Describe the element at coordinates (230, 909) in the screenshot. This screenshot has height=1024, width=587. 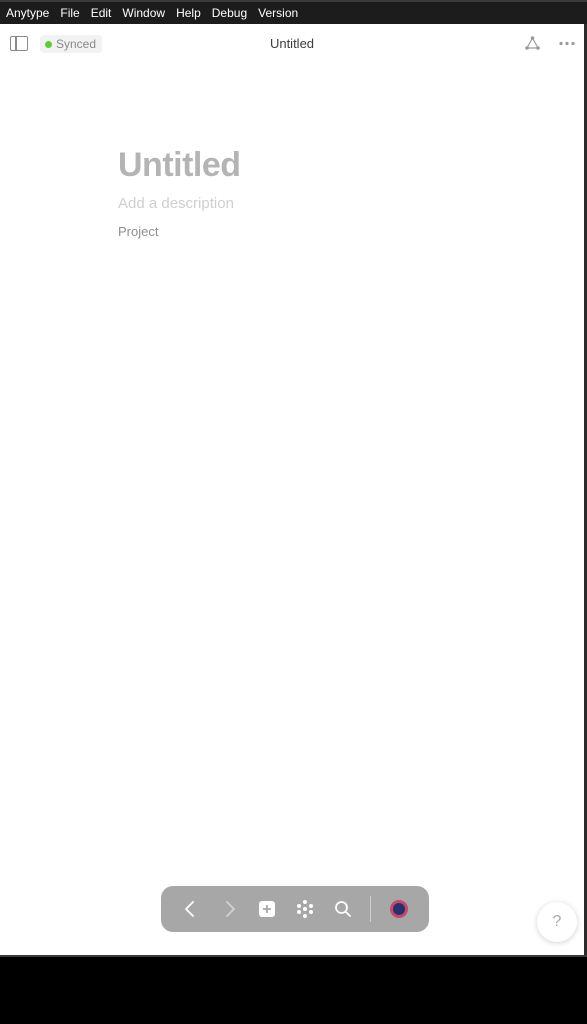
I see `forward-icon` at that location.